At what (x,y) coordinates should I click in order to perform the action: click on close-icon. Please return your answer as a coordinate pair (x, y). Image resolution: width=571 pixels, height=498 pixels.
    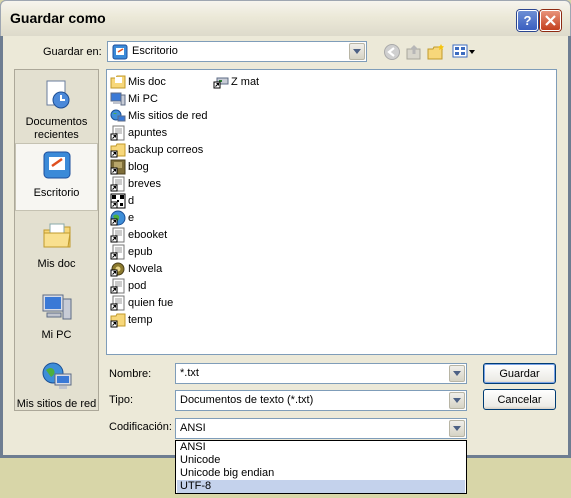
    Looking at the image, I should click on (550, 20).